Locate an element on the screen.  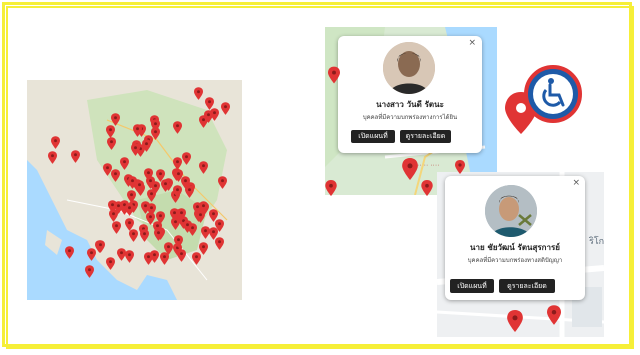
person-description: บุคคลที่มีความบกพร่องทางการได้ยิน is located at coordinates (410, 117).